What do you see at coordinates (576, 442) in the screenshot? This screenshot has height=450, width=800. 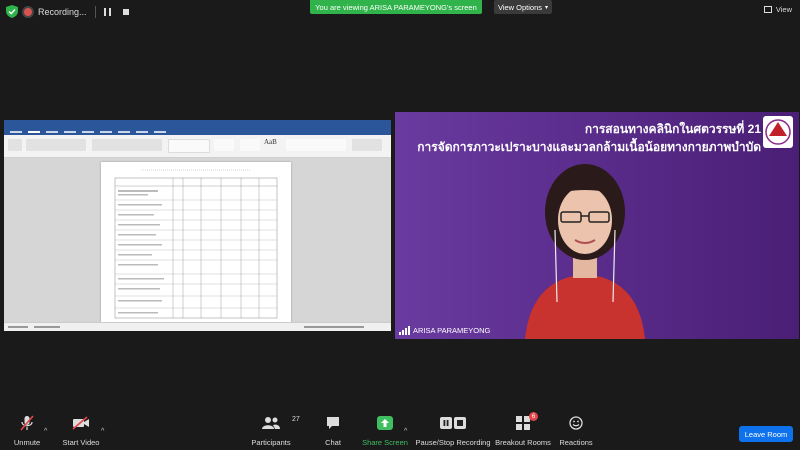 I see `reactions-label: Reactions` at bounding box center [576, 442].